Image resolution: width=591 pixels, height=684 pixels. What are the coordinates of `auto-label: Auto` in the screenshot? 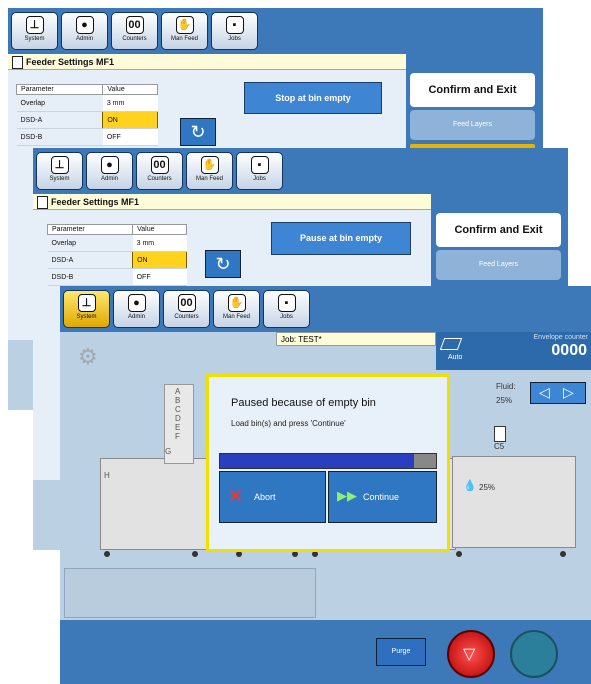 It's located at (455, 357).